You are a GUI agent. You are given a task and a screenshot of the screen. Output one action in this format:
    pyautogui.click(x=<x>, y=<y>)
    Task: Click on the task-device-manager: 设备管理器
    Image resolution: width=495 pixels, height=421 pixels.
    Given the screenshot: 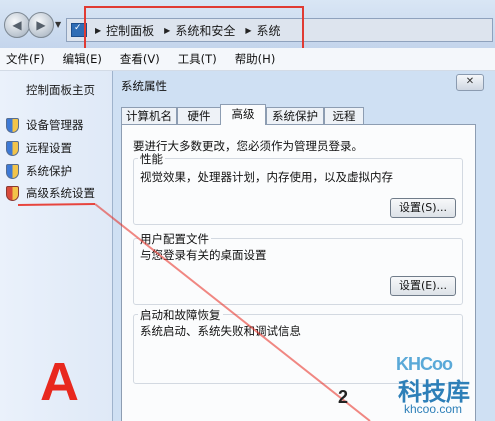 What is the action you would take?
    pyautogui.click(x=45, y=125)
    